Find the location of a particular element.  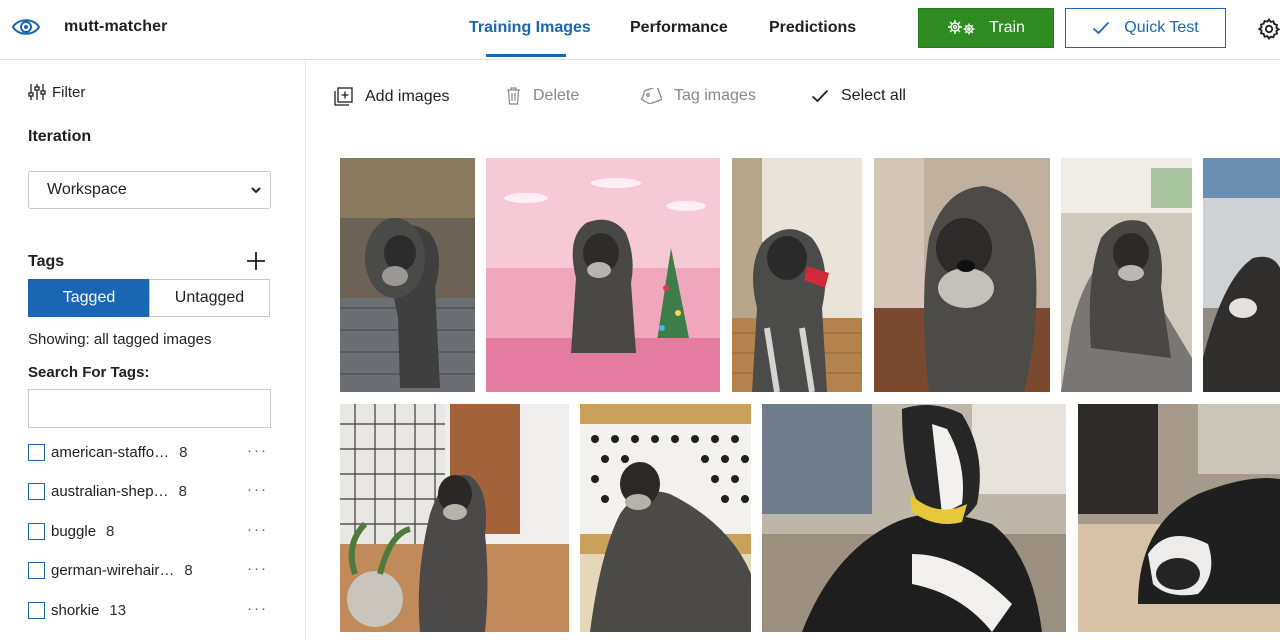

tag-list-item: american-staffo… 8 ··· is located at coordinates (153, 452).